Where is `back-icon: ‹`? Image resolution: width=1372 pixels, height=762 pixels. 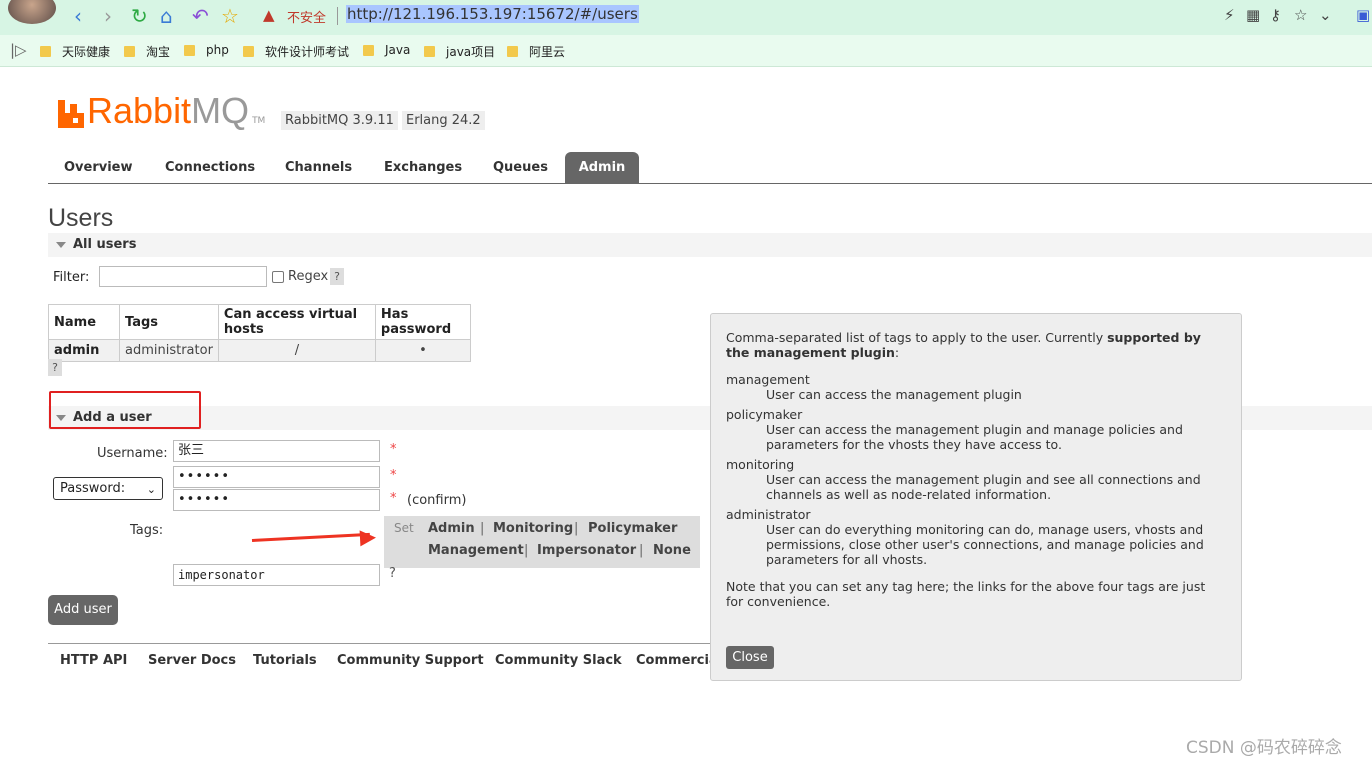 back-icon: ‹ is located at coordinates (78, 16).